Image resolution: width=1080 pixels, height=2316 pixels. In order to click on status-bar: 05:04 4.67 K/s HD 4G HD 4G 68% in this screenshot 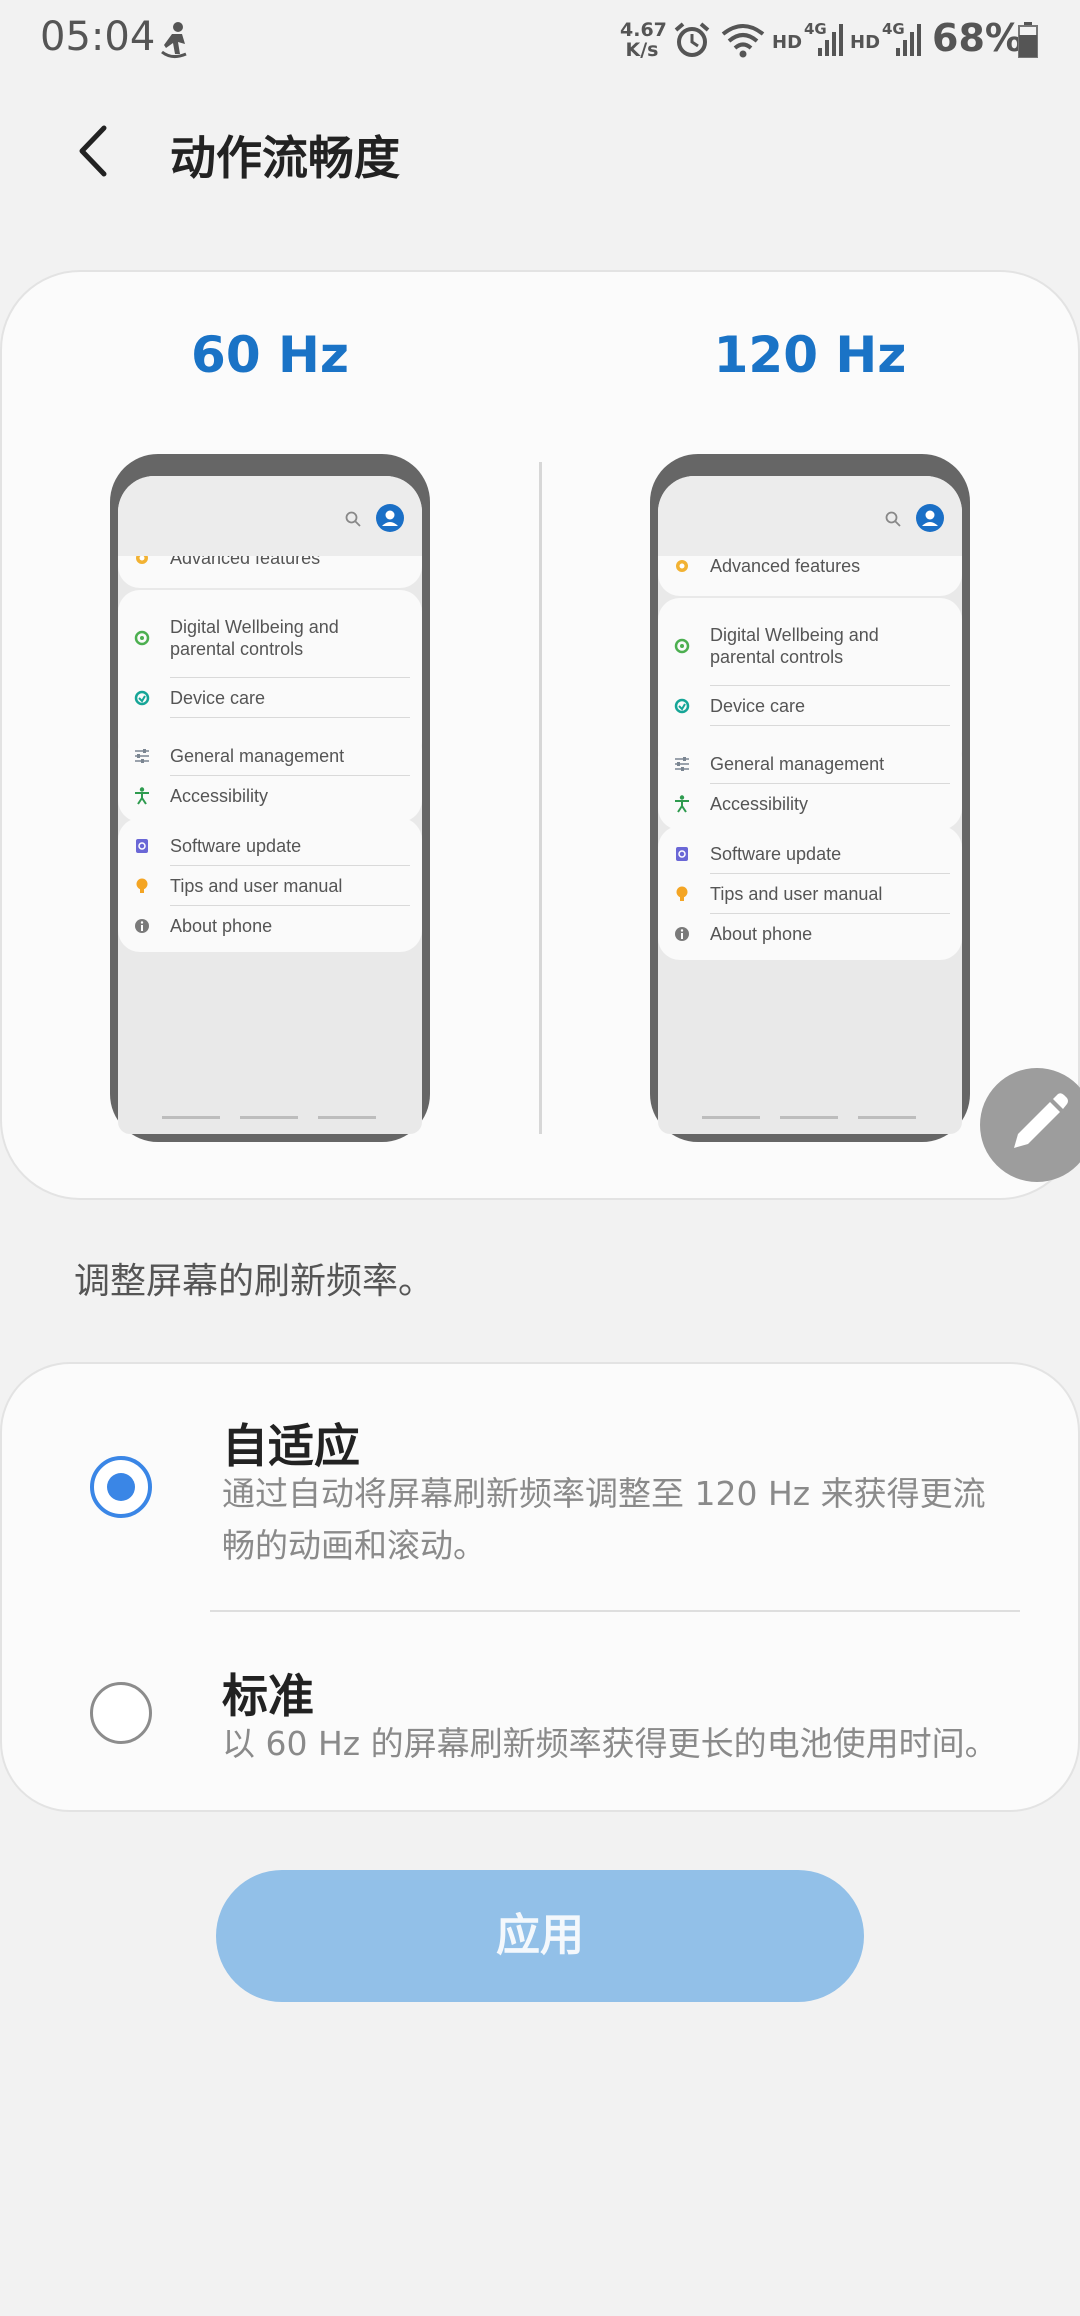, I will do `click(540, 42)`.